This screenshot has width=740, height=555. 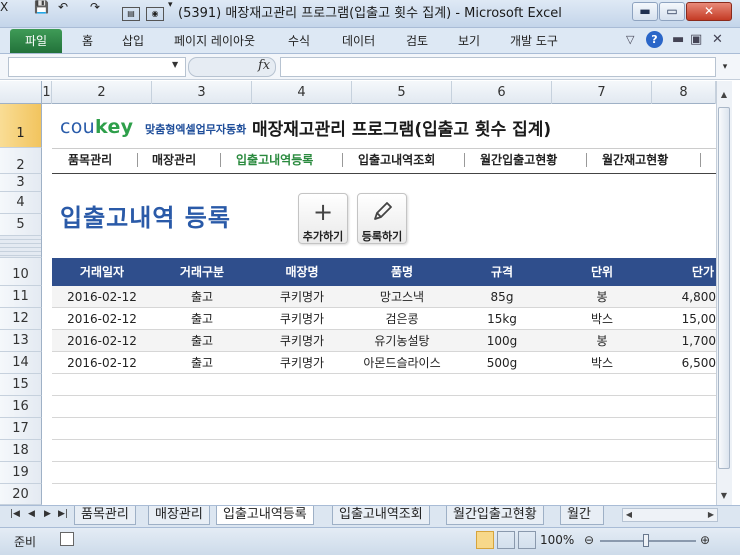 I want to click on tab-view: 보기, so click(x=469, y=41).